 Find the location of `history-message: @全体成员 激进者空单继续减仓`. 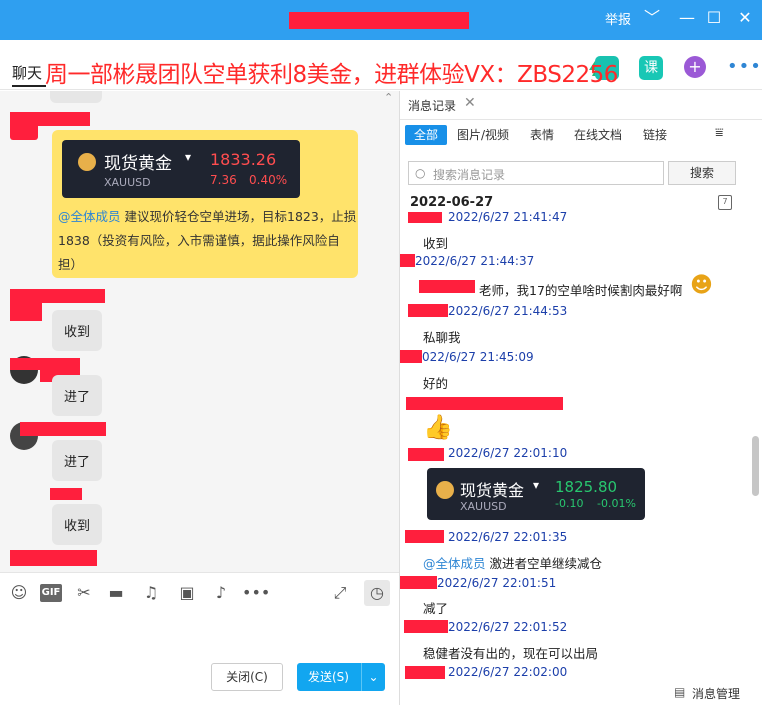

history-message: @全体成员 激进者空单继续减仓 is located at coordinates (512, 562).